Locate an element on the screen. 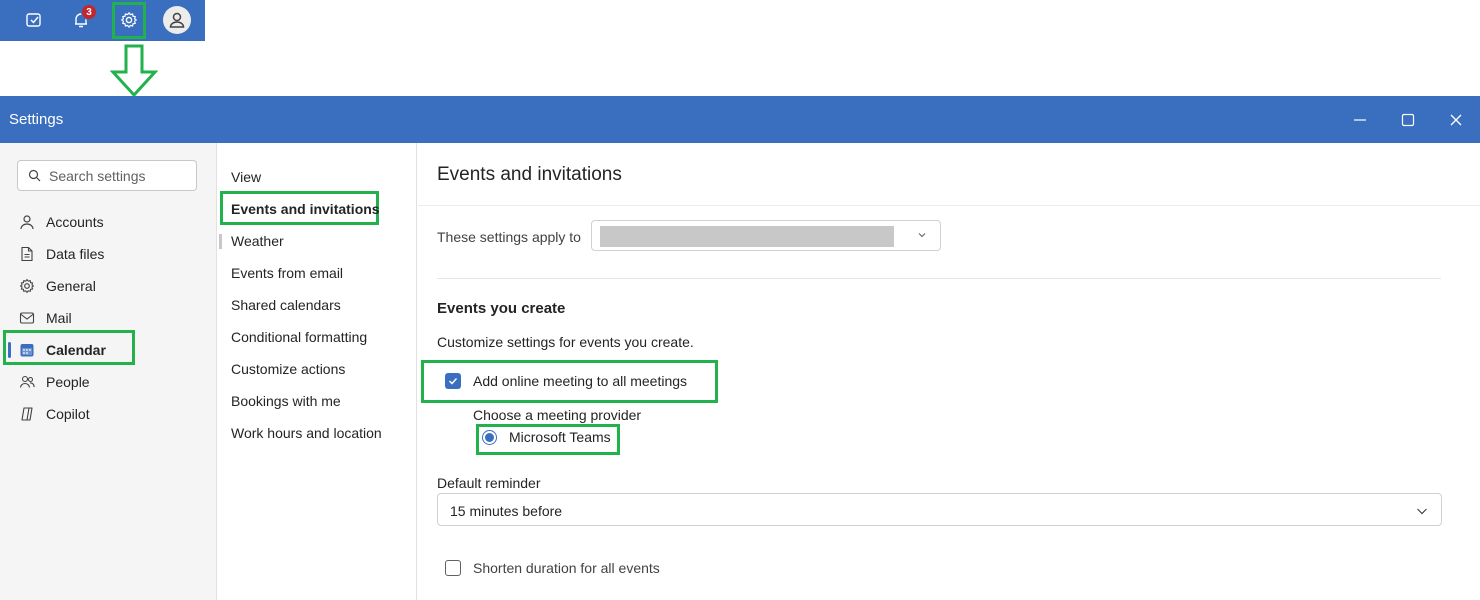  teams-radio is located at coordinates (489, 437).